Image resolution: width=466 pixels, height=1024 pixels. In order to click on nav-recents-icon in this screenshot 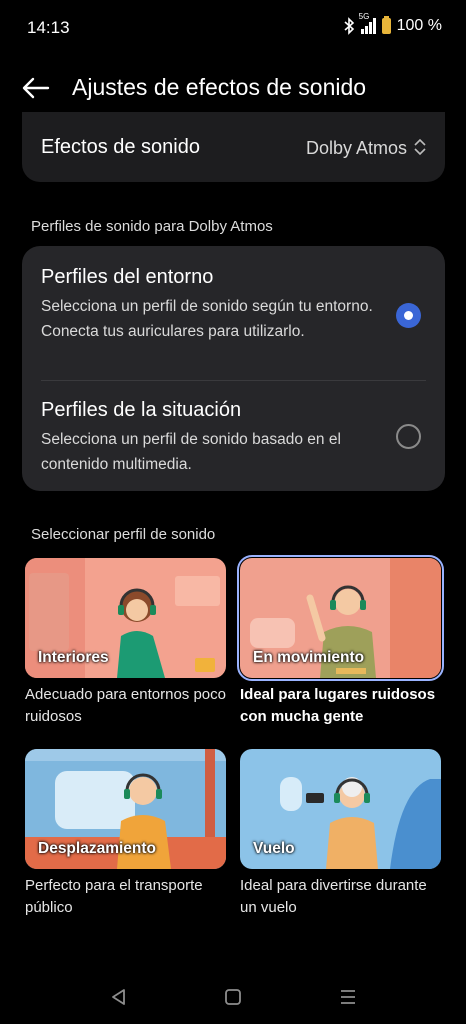, I will do `click(348, 997)`.